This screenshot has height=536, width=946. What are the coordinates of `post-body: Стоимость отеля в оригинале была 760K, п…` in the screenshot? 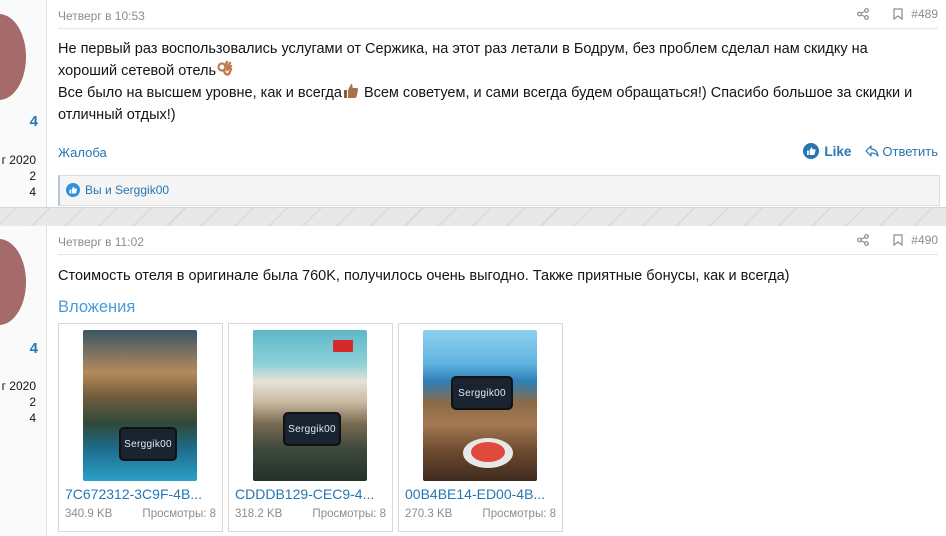 It's located at (424, 276).